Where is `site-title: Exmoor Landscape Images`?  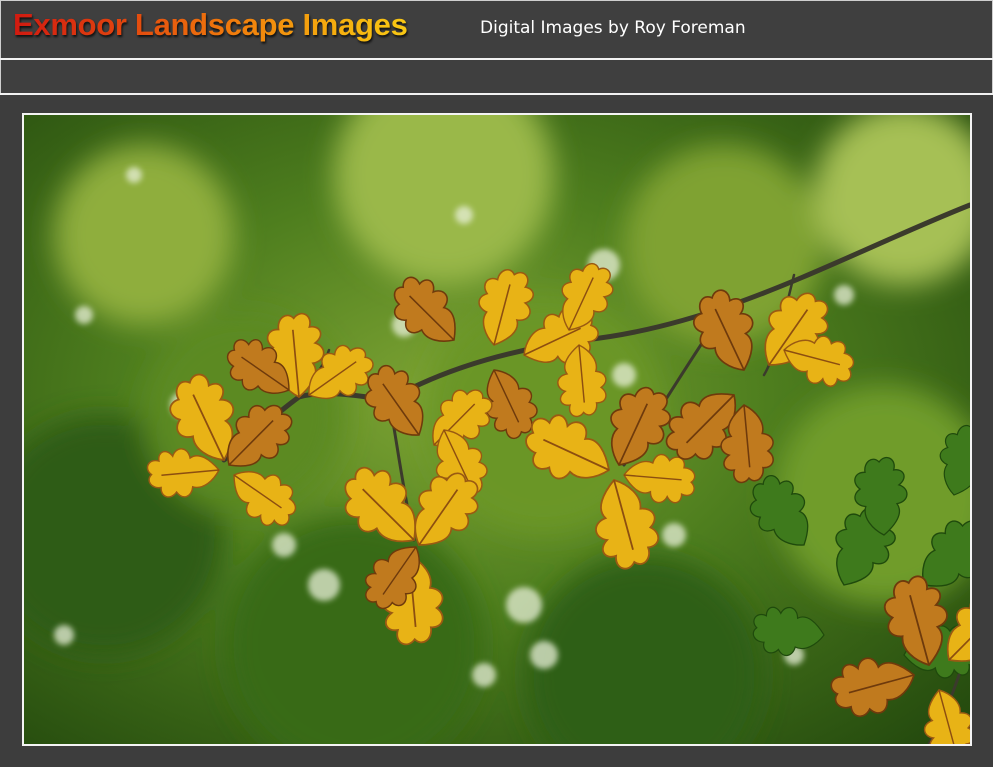 site-title: Exmoor Landscape Images is located at coordinates (210, 25).